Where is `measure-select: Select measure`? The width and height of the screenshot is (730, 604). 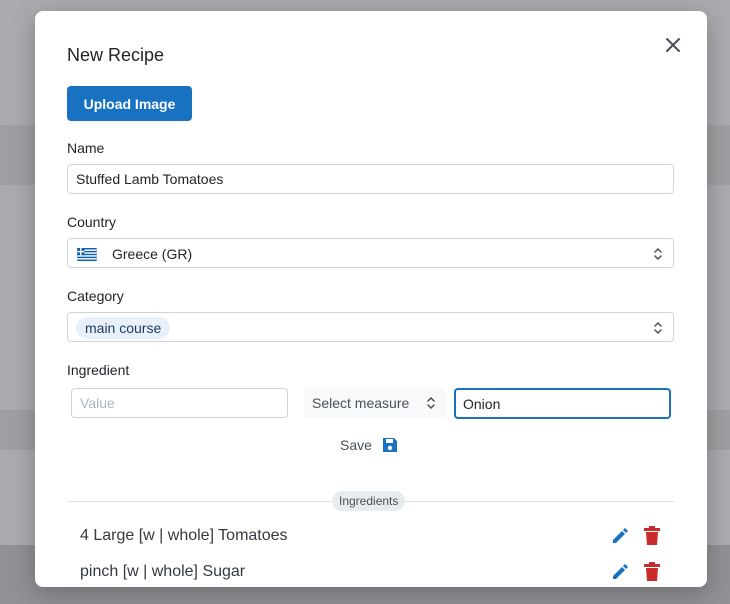
measure-select: Select measure is located at coordinates (375, 403).